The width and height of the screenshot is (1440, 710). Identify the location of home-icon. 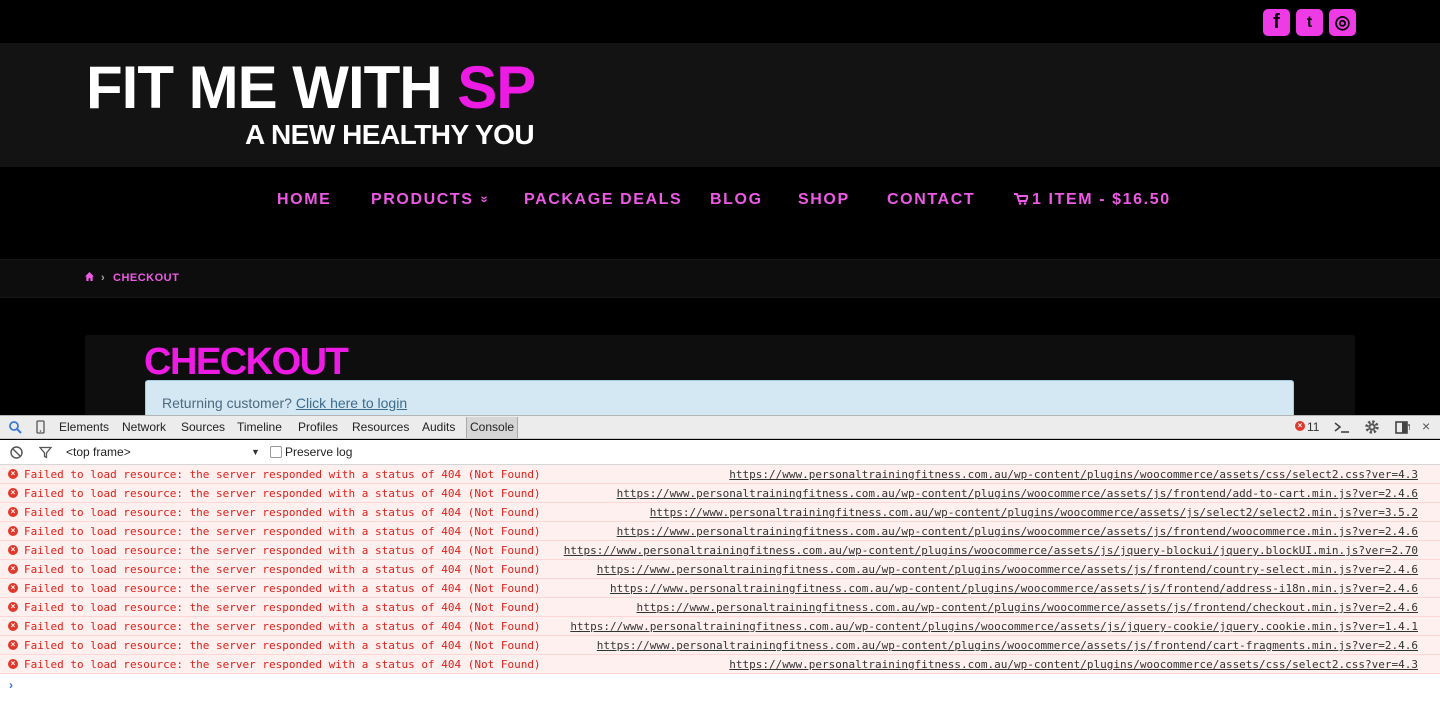
(89, 276).